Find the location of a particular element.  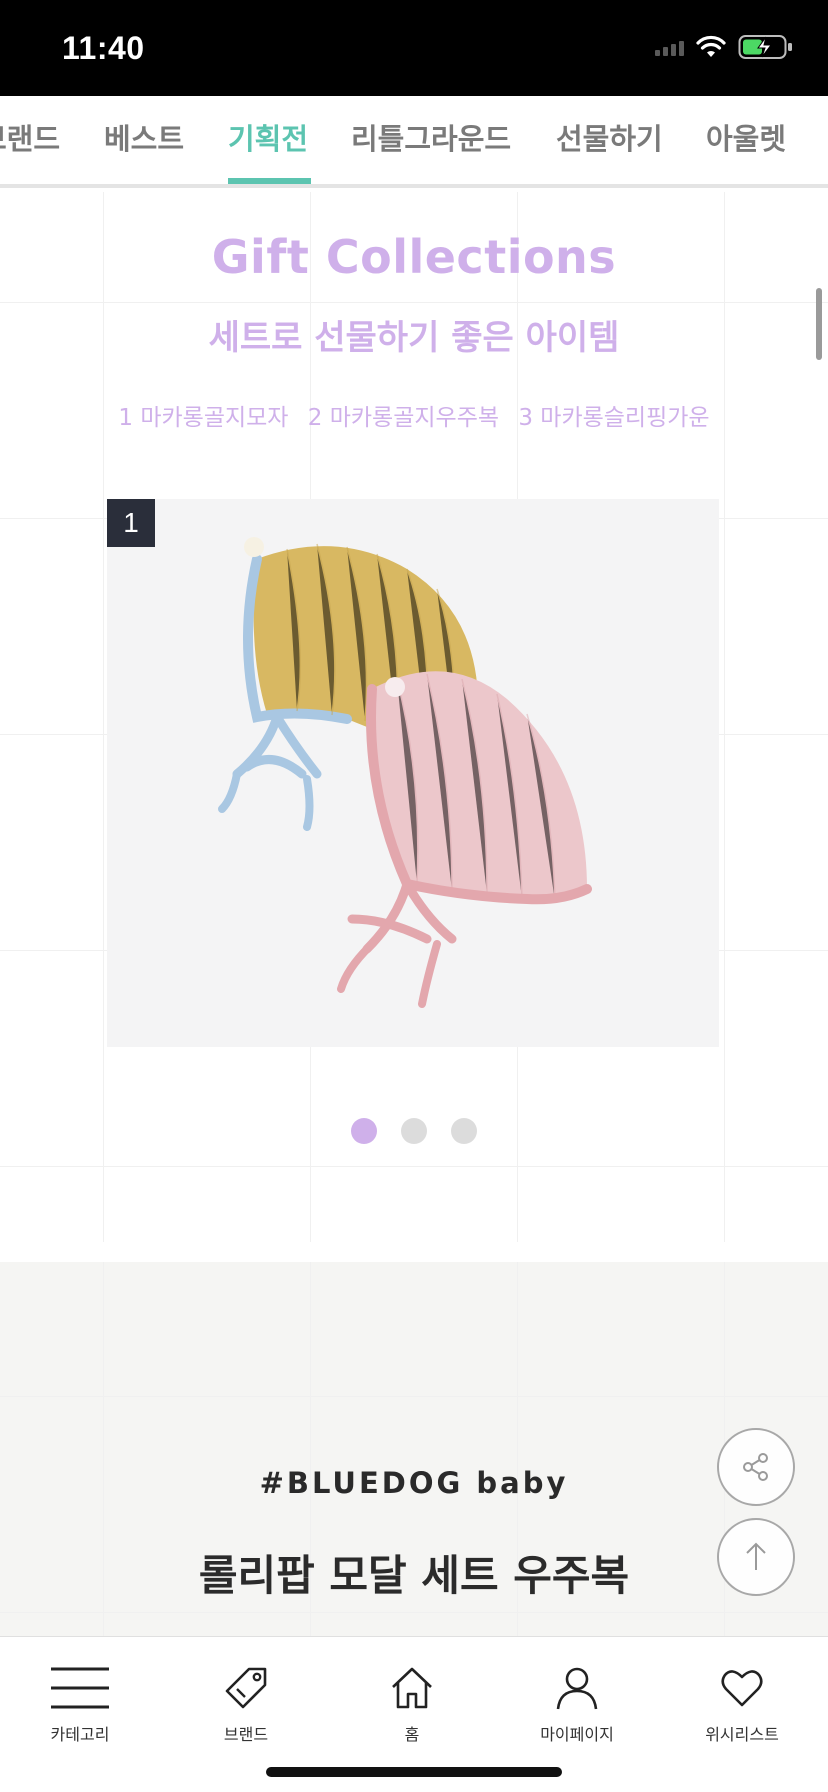

nav-label: 카테고리 is located at coordinates (80, 1734).